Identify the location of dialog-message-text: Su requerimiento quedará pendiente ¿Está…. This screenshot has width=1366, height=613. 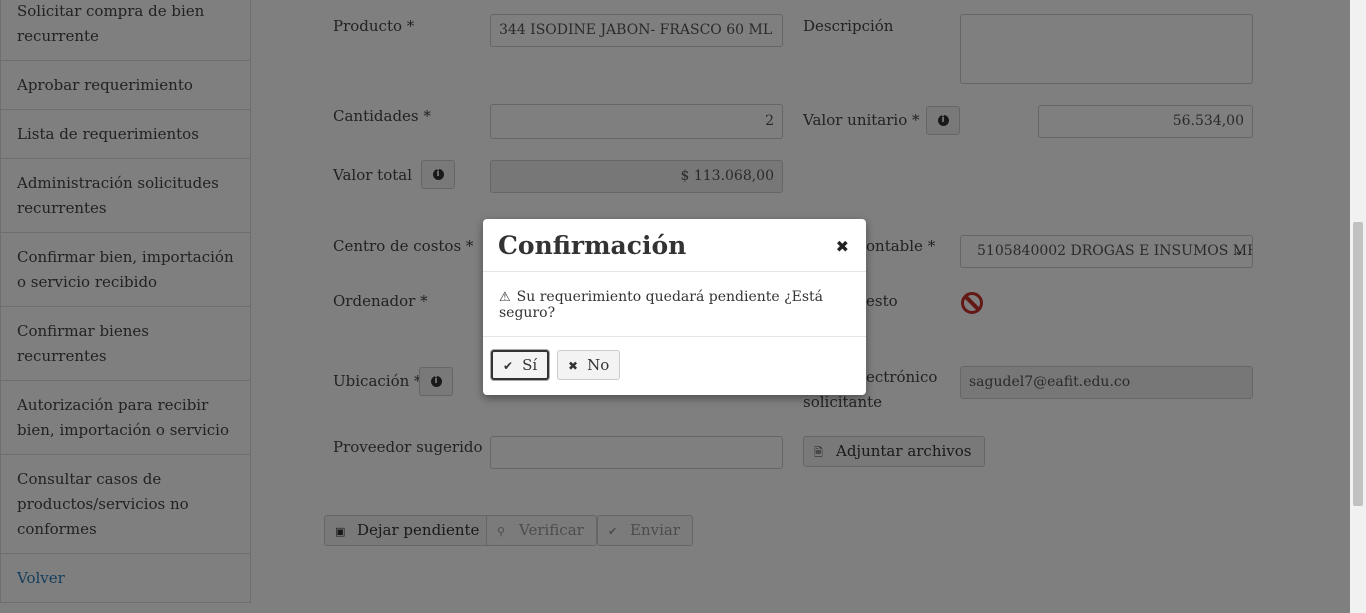
(661, 305).